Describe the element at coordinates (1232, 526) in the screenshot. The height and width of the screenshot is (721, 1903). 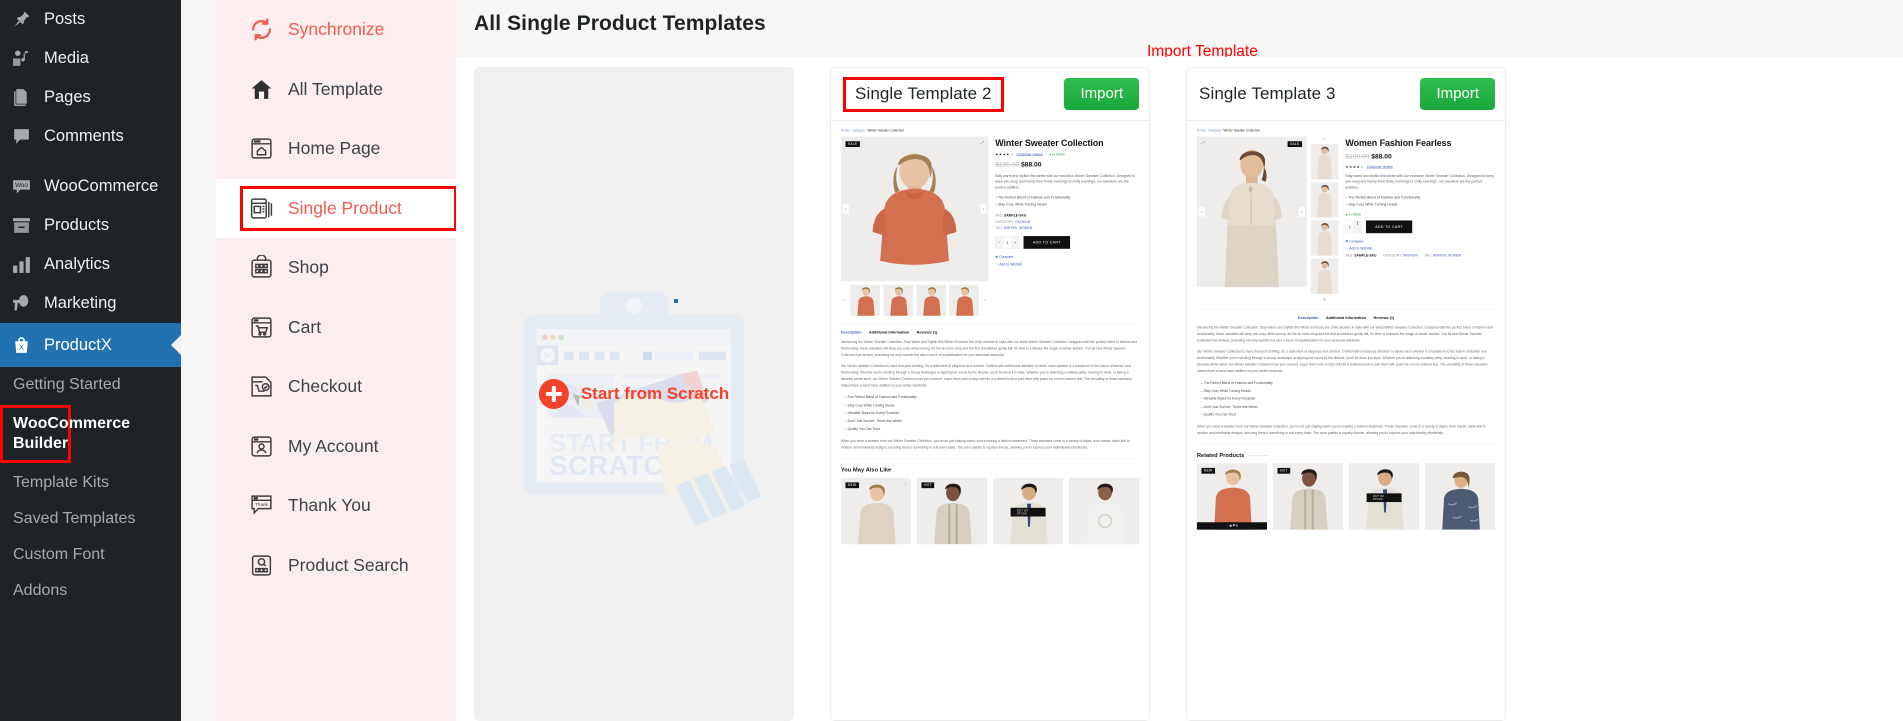
I see `product-hover-actions: ♡ ◉ ⇄ ⧉` at that location.